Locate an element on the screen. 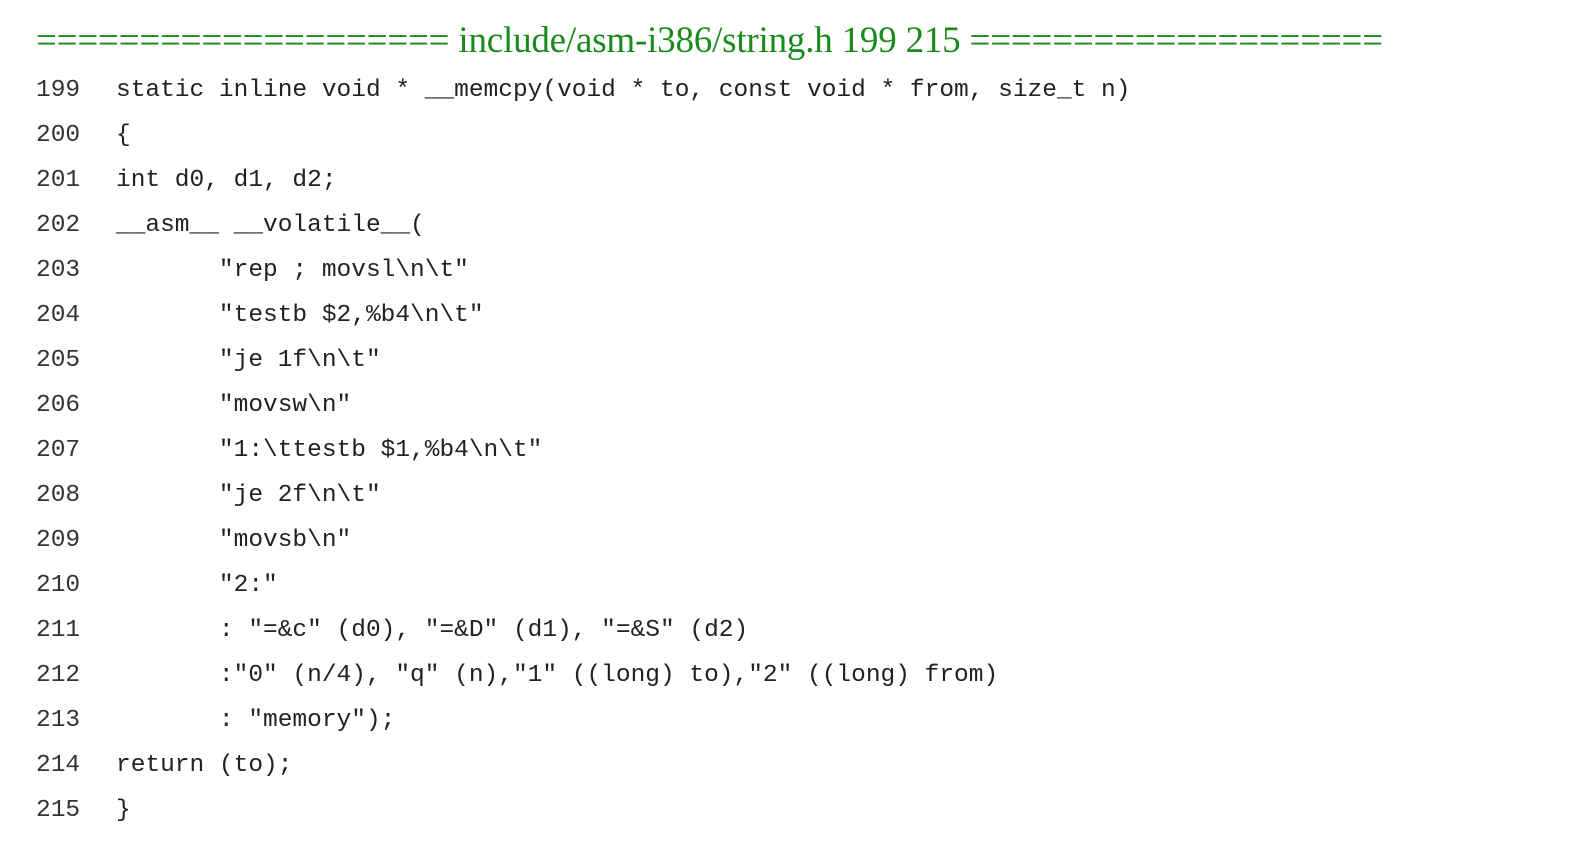  line-number: 204 is located at coordinates (58, 315).